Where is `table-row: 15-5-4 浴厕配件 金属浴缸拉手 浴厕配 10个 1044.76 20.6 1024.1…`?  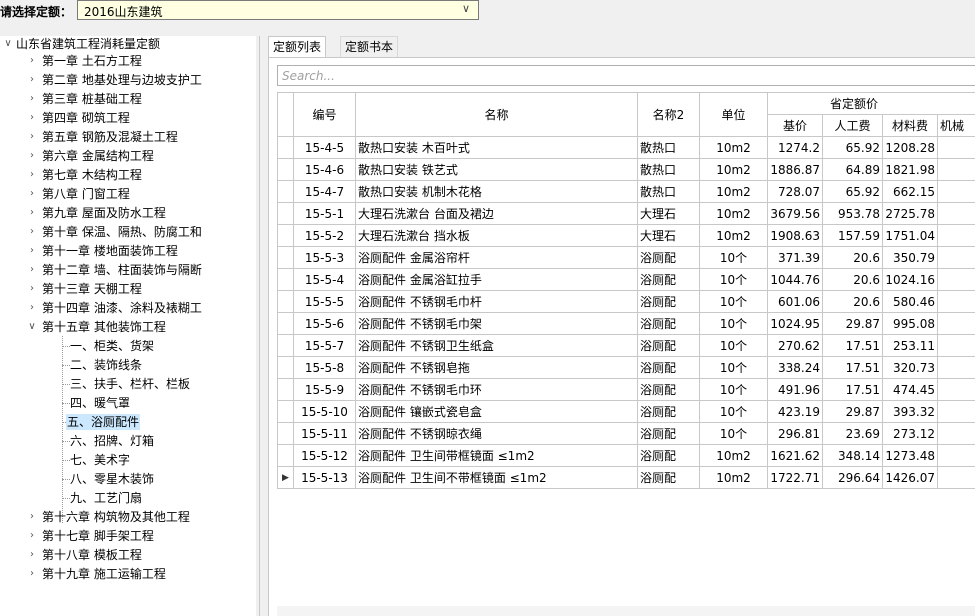
table-row: 15-5-4 浴厕配件 金属浴缸拉手 浴厕配 10个 1044.76 20.6 1024.1… is located at coordinates (626, 279).